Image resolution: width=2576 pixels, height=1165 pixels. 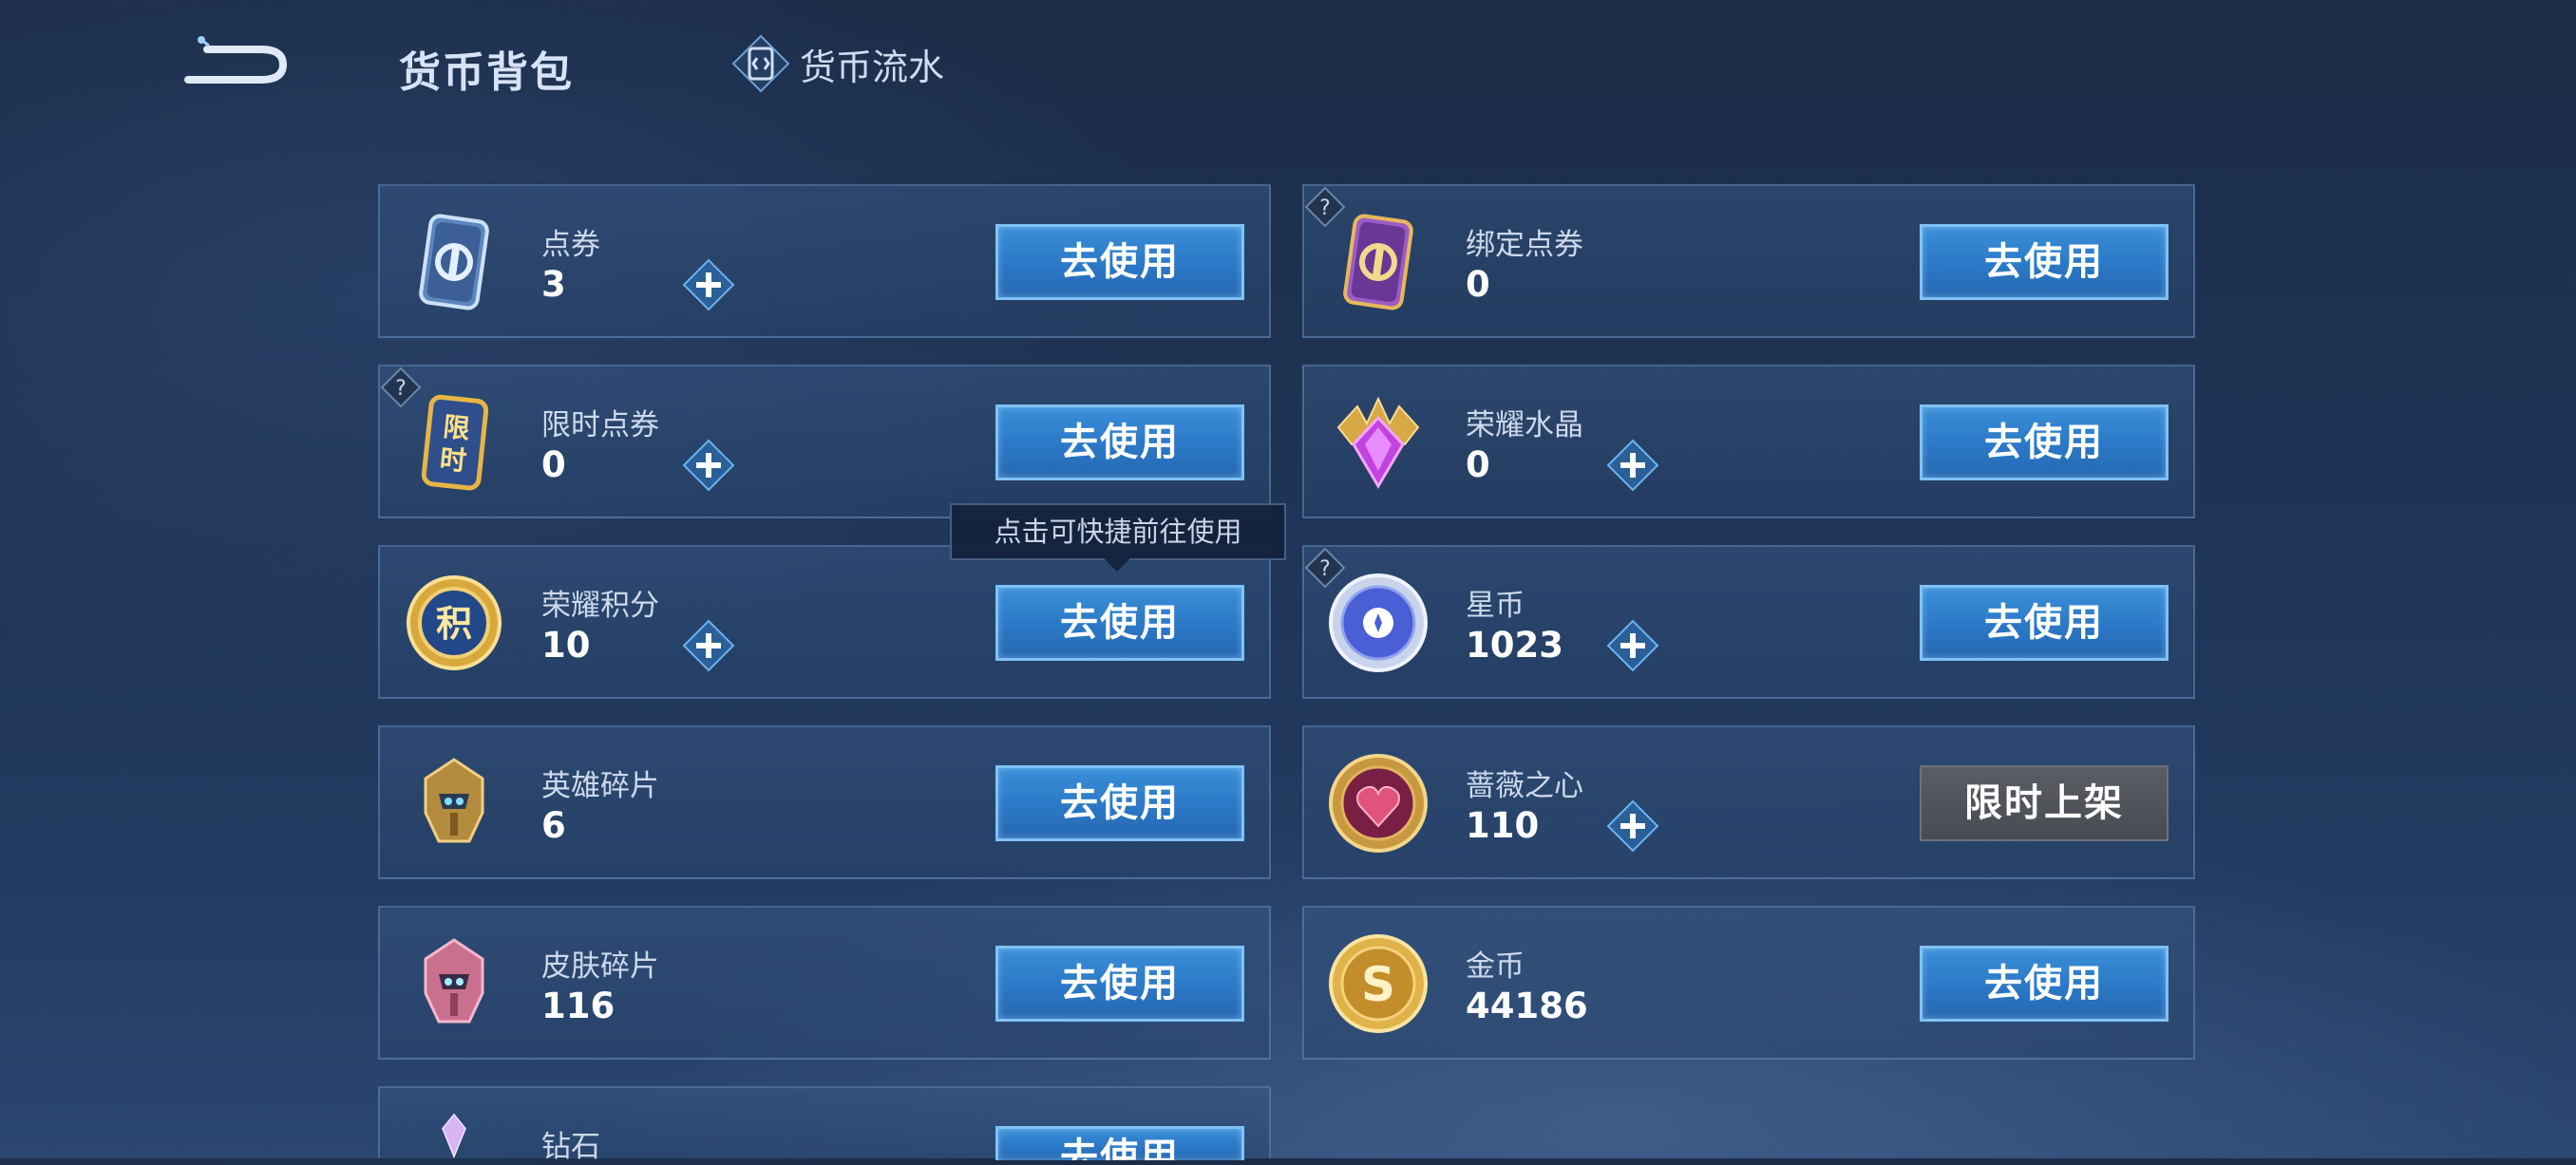 What do you see at coordinates (1748, 261) in the screenshot?
I see `currency-card-bound-coupon: ? 绑定点券 0 去使用` at bounding box center [1748, 261].